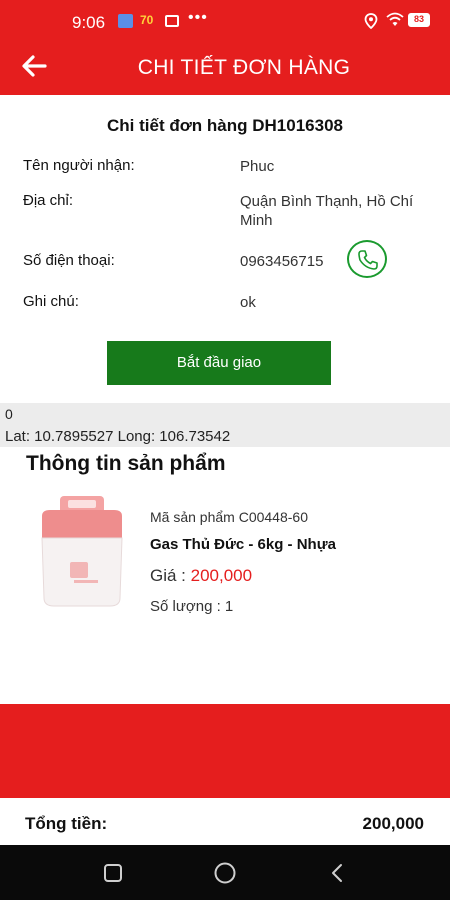  I want to click on location-icon, so click(371, 23).